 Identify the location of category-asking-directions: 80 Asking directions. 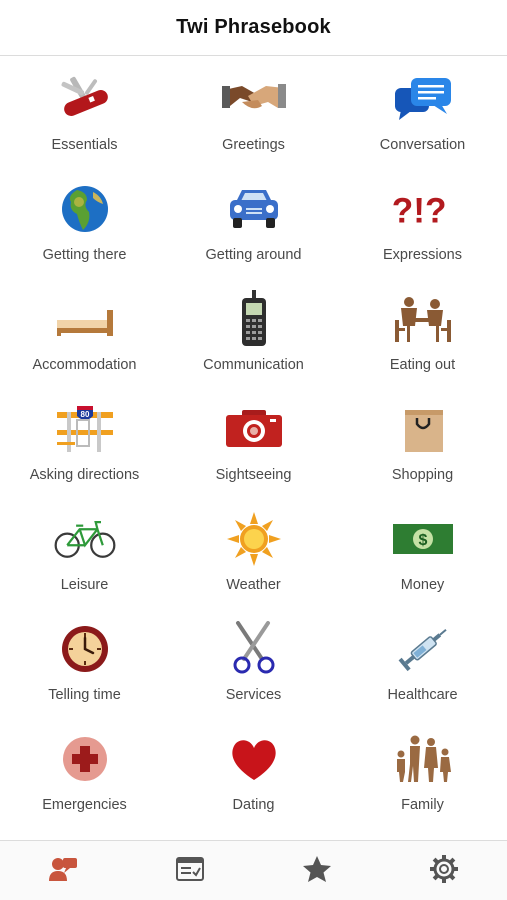
(84, 451).